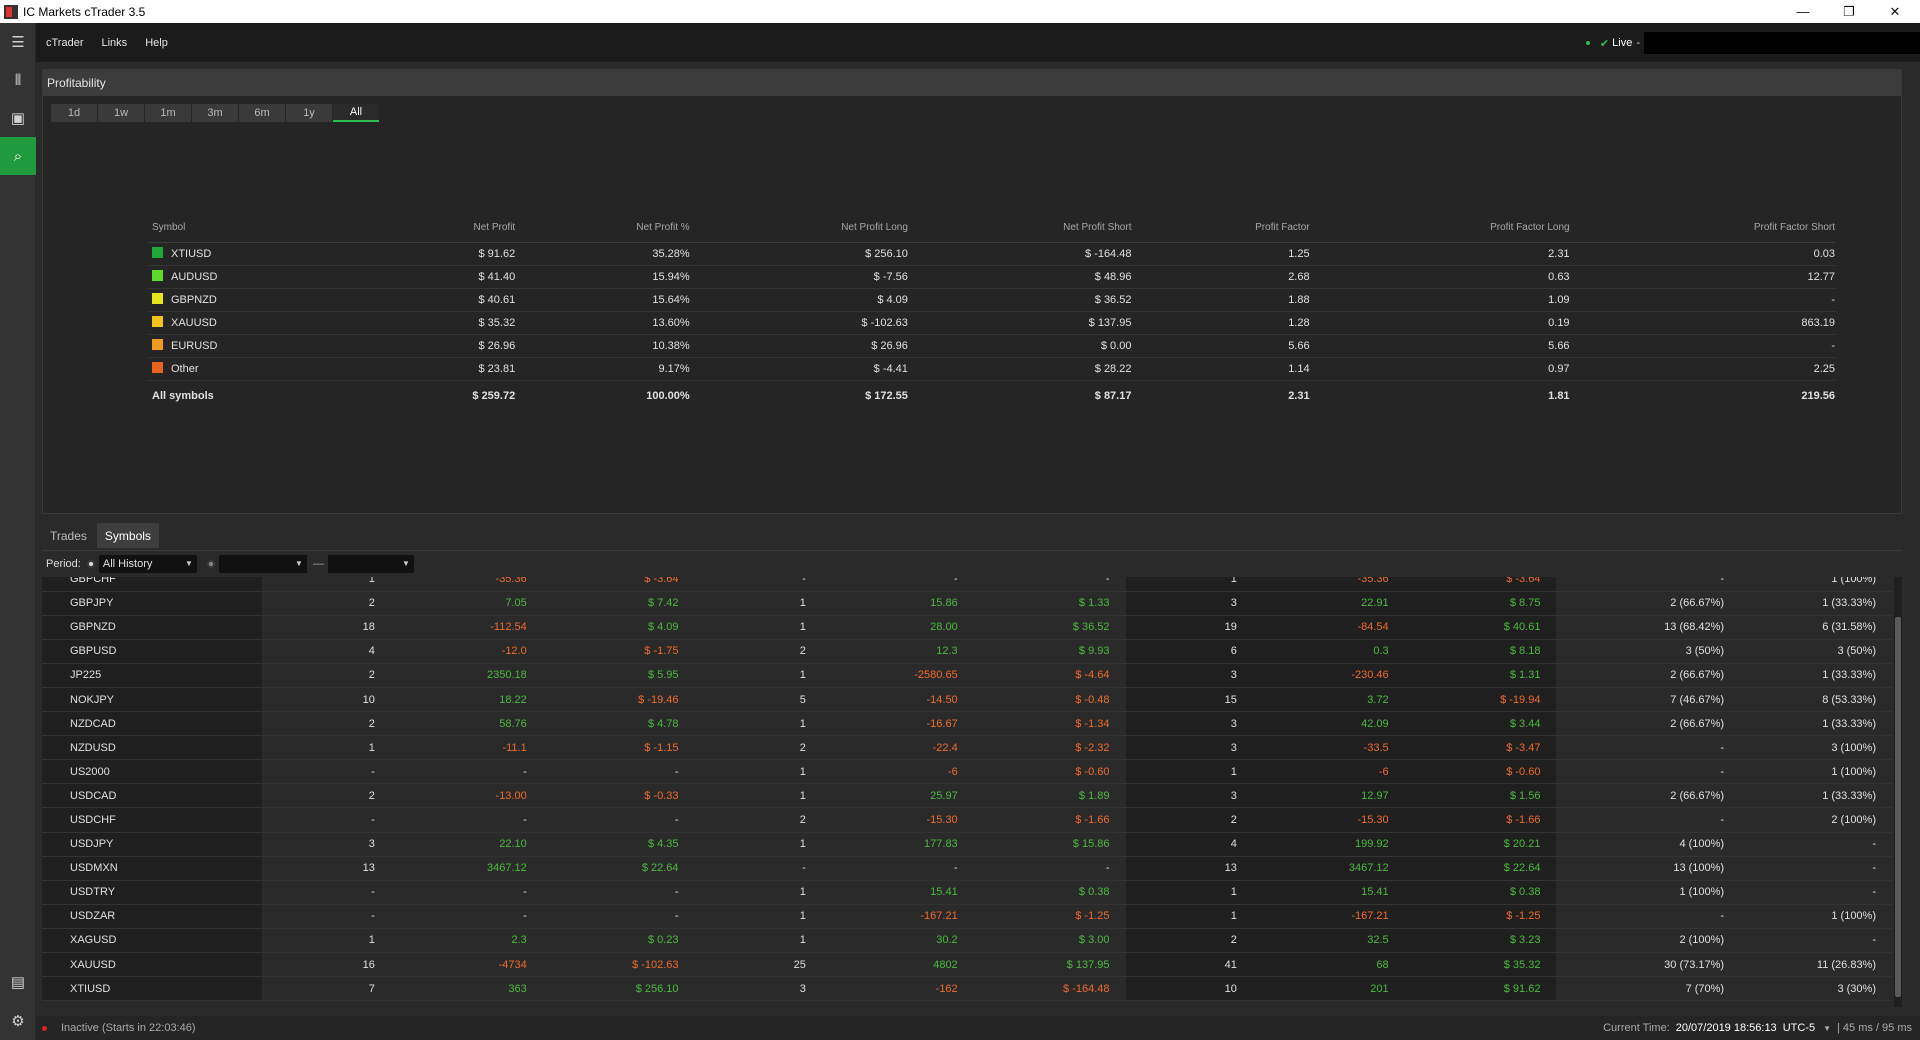  Describe the element at coordinates (1702, 369) in the screenshot. I see `value-cell: 2.25` at that location.